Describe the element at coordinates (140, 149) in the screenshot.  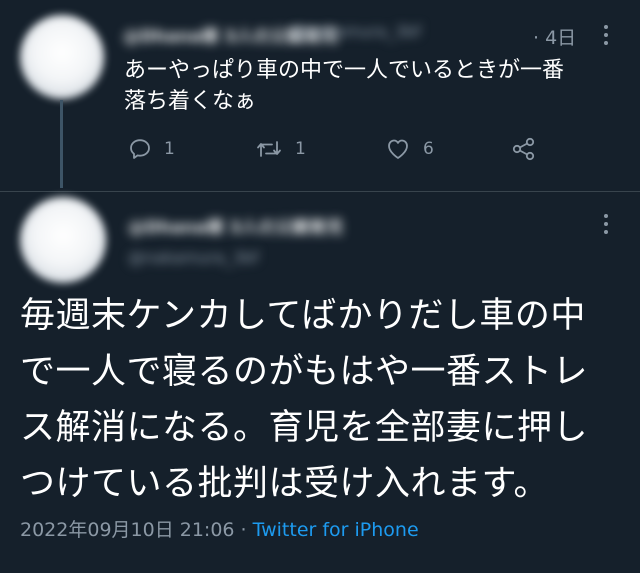
I see `reply-icon` at that location.